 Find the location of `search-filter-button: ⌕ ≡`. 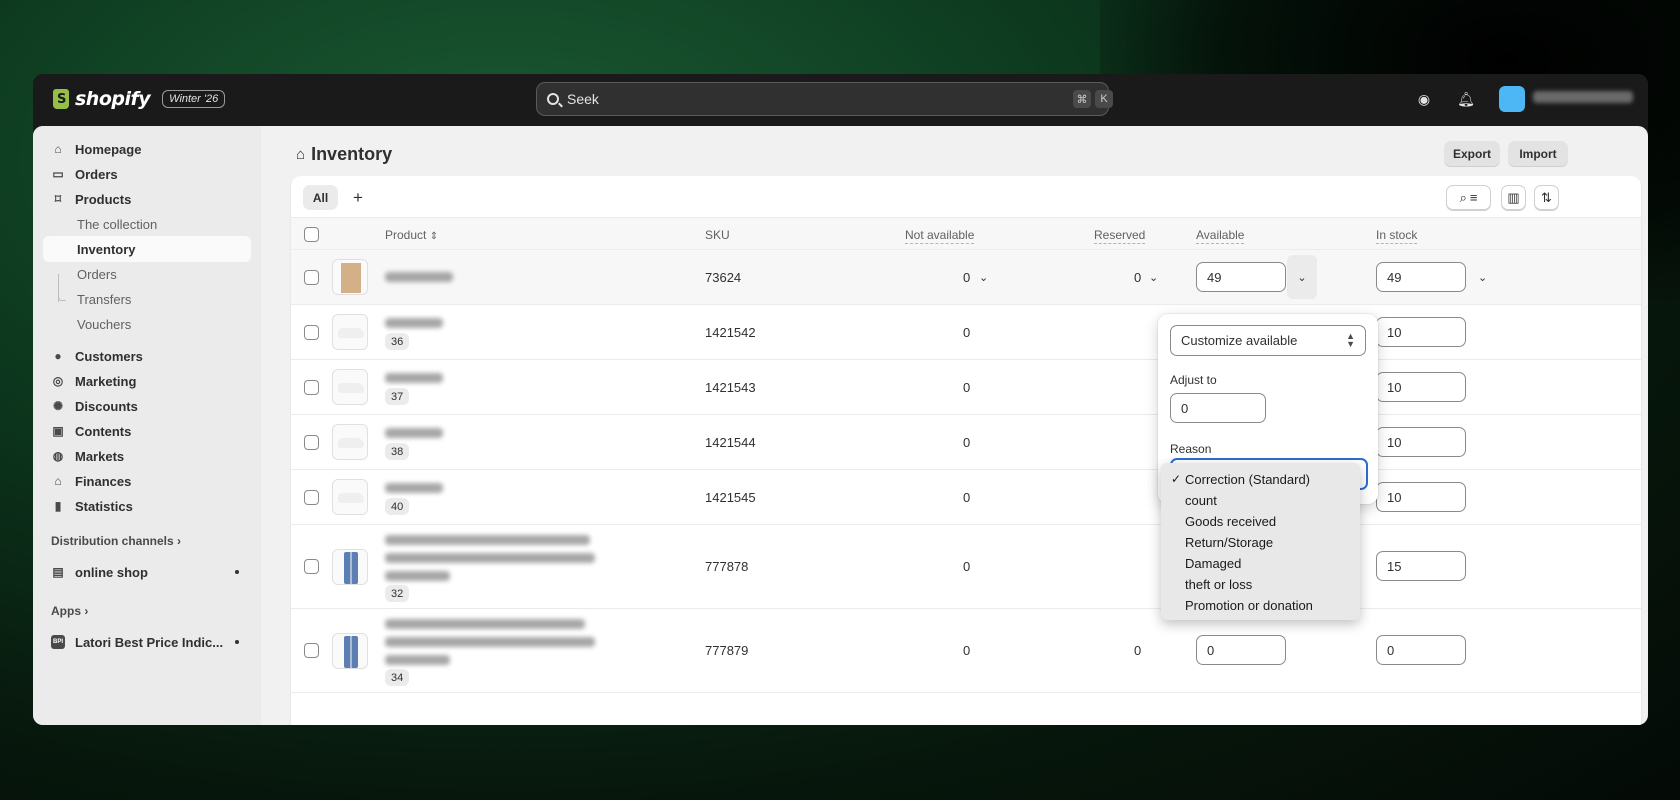

search-filter-button: ⌕ ≡ is located at coordinates (1468, 197).